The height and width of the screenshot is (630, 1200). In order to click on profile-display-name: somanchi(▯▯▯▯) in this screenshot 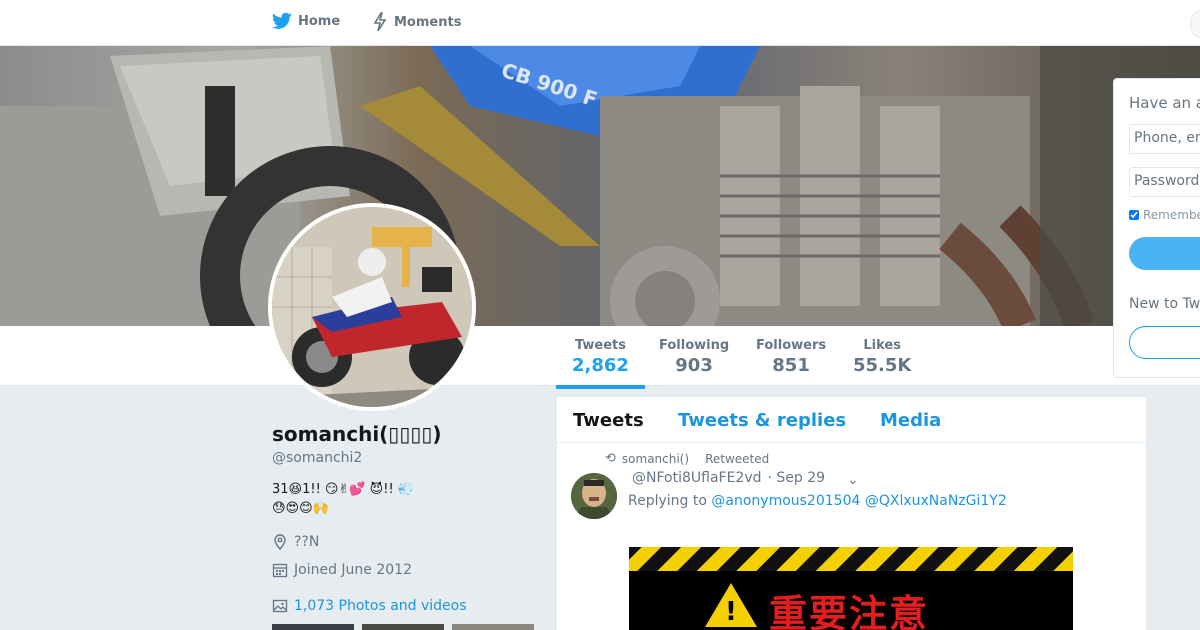, I will do `click(357, 434)`.